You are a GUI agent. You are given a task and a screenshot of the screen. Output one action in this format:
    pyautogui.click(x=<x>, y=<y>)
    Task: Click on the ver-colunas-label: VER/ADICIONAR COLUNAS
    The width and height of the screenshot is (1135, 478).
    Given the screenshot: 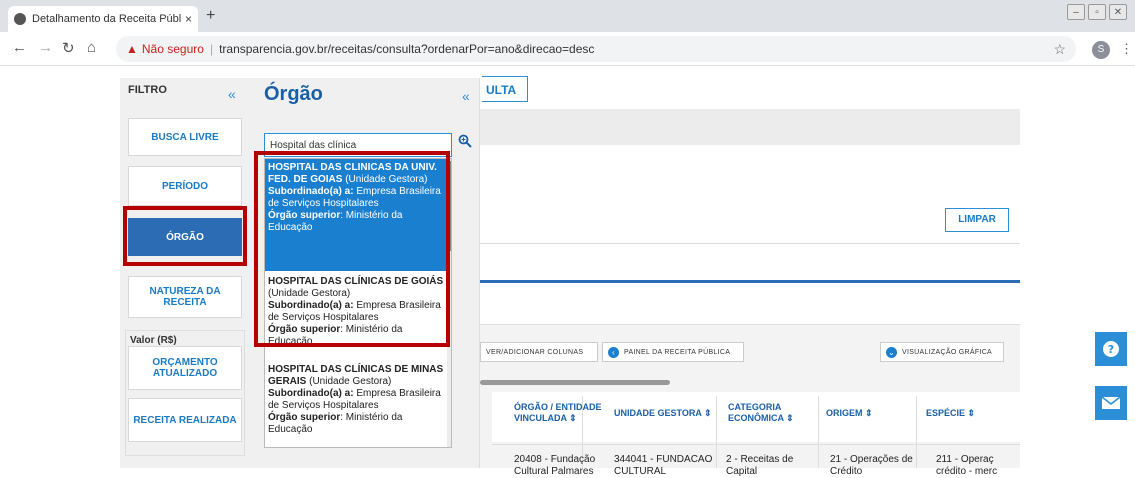 What is the action you would take?
    pyautogui.click(x=535, y=352)
    